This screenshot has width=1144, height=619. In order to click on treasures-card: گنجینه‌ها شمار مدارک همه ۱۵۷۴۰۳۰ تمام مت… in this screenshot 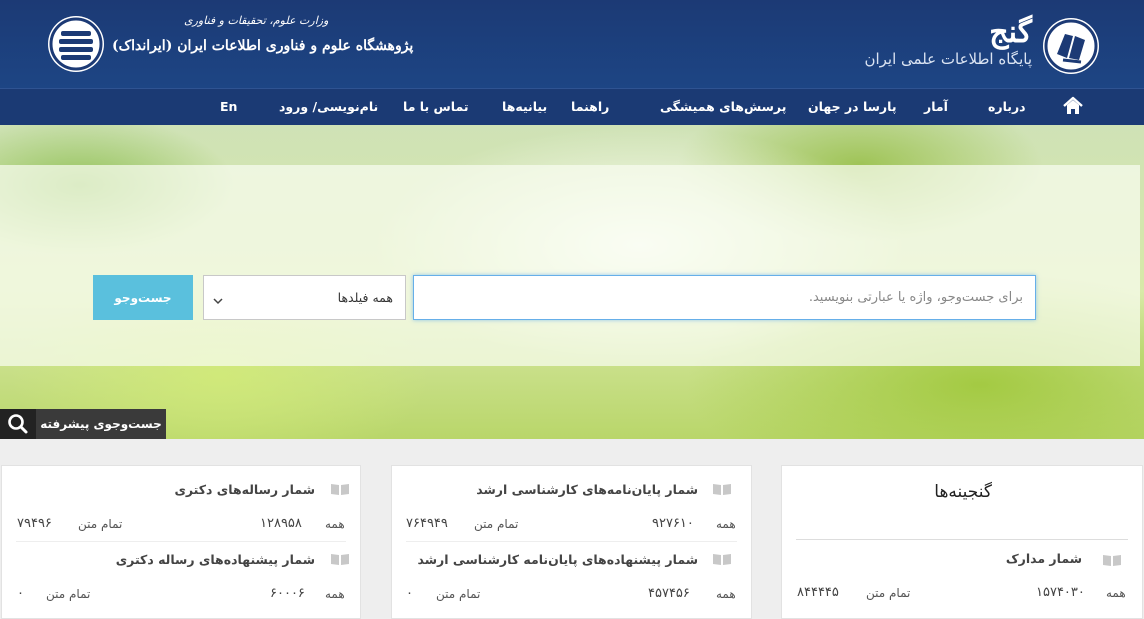, I will do `click(962, 542)`.